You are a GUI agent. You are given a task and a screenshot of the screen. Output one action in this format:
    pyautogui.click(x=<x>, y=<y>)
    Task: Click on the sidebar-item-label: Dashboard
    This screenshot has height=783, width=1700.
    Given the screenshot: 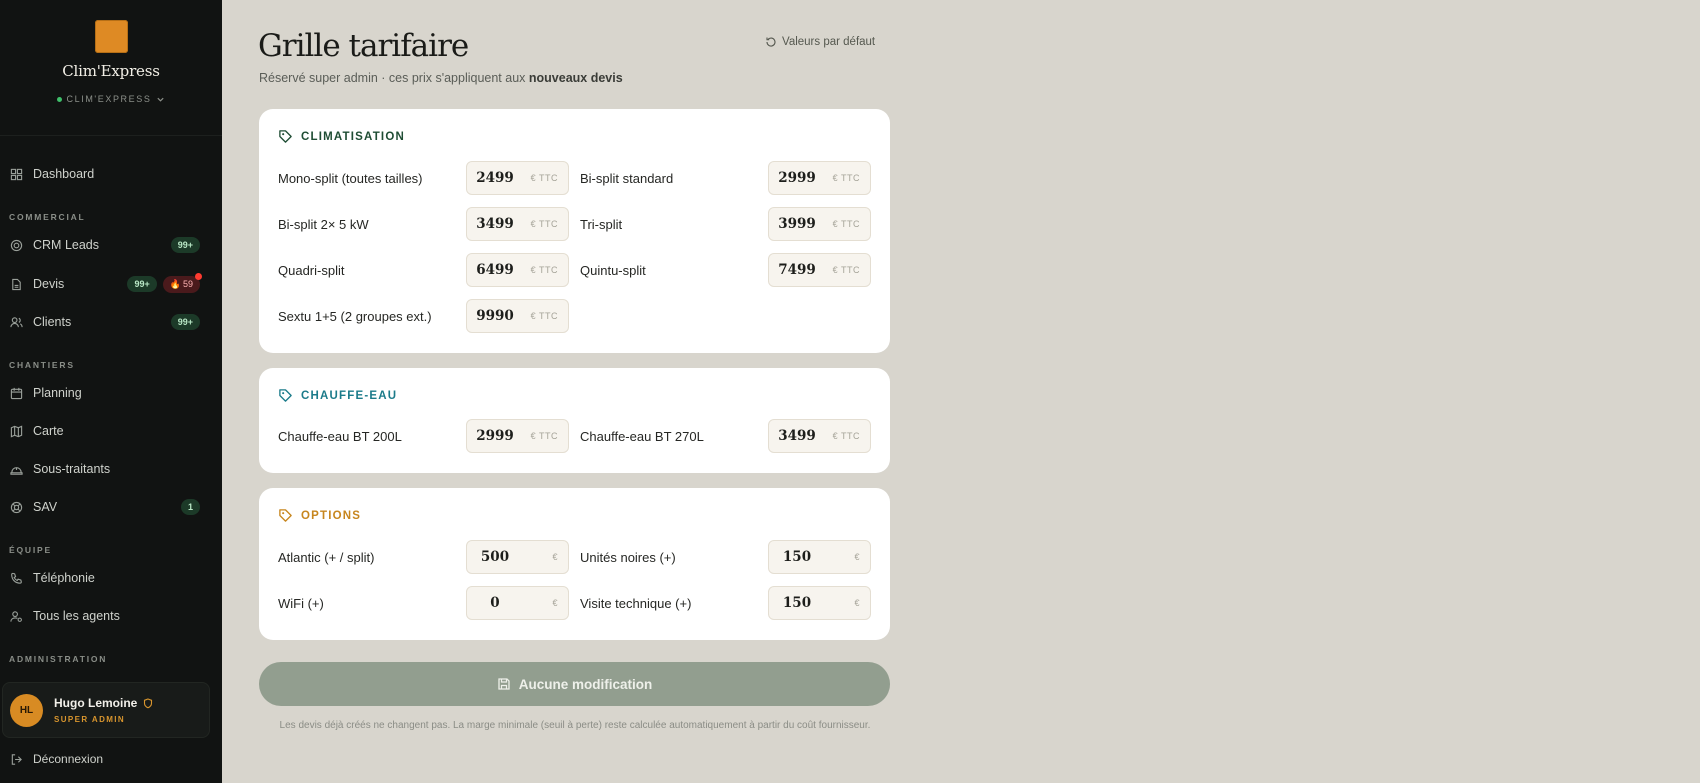 What is the action you would take?
    pyautogui.click(x=64, y=174)
    